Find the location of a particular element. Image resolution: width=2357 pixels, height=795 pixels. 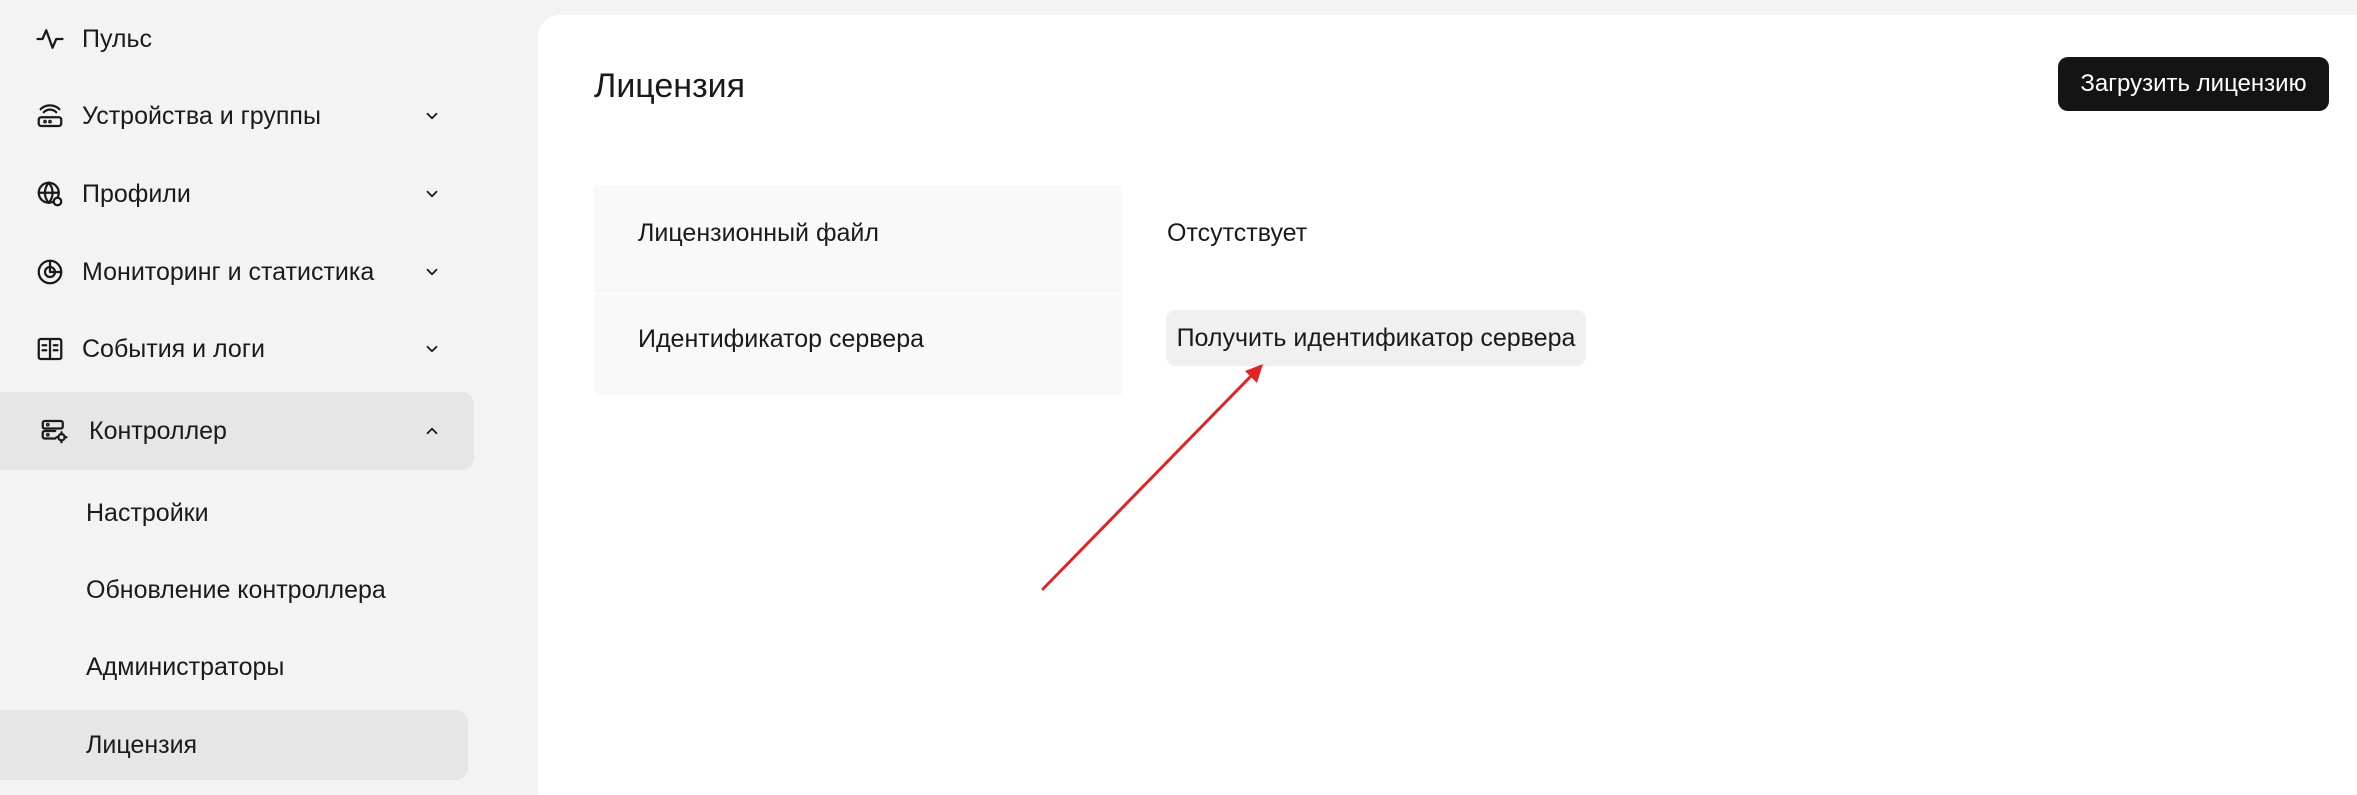

pulse-icon is located at coordinates (50, 39).